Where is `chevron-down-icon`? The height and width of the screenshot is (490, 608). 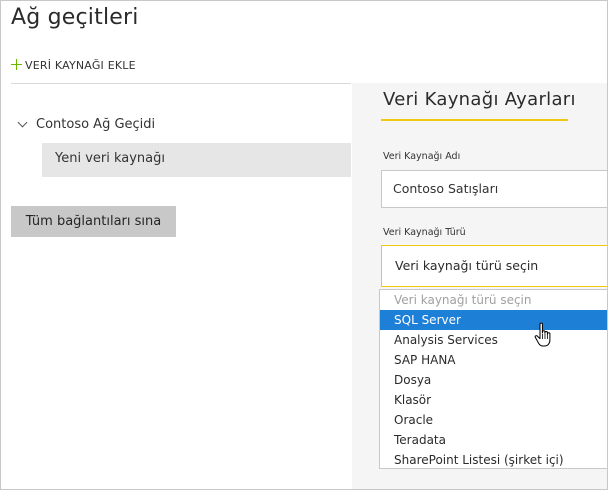
chevron-down-icon is located at coordinates (22, 122).